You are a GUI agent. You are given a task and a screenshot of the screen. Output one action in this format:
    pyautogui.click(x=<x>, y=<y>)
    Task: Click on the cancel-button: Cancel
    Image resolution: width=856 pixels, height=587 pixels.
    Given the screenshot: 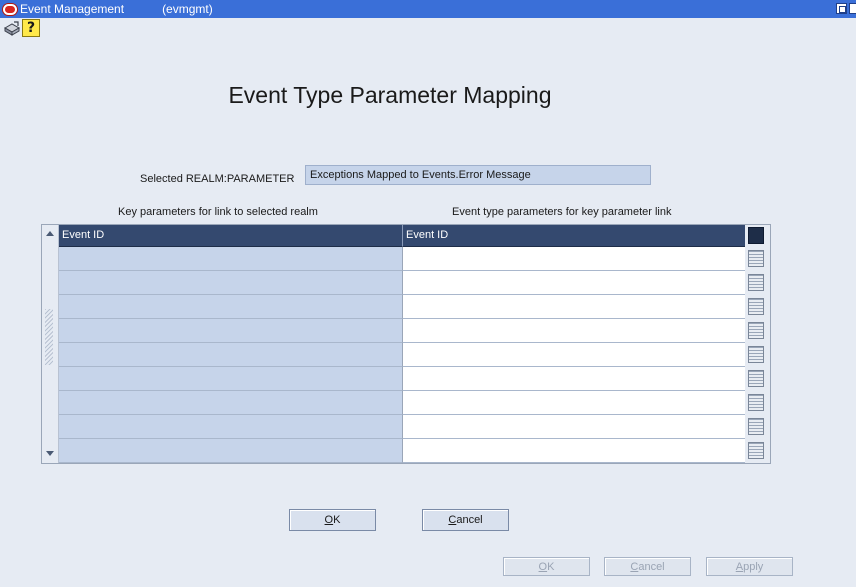 What is the action you would take?
    pyautogui.click(x=465, y=520)
    